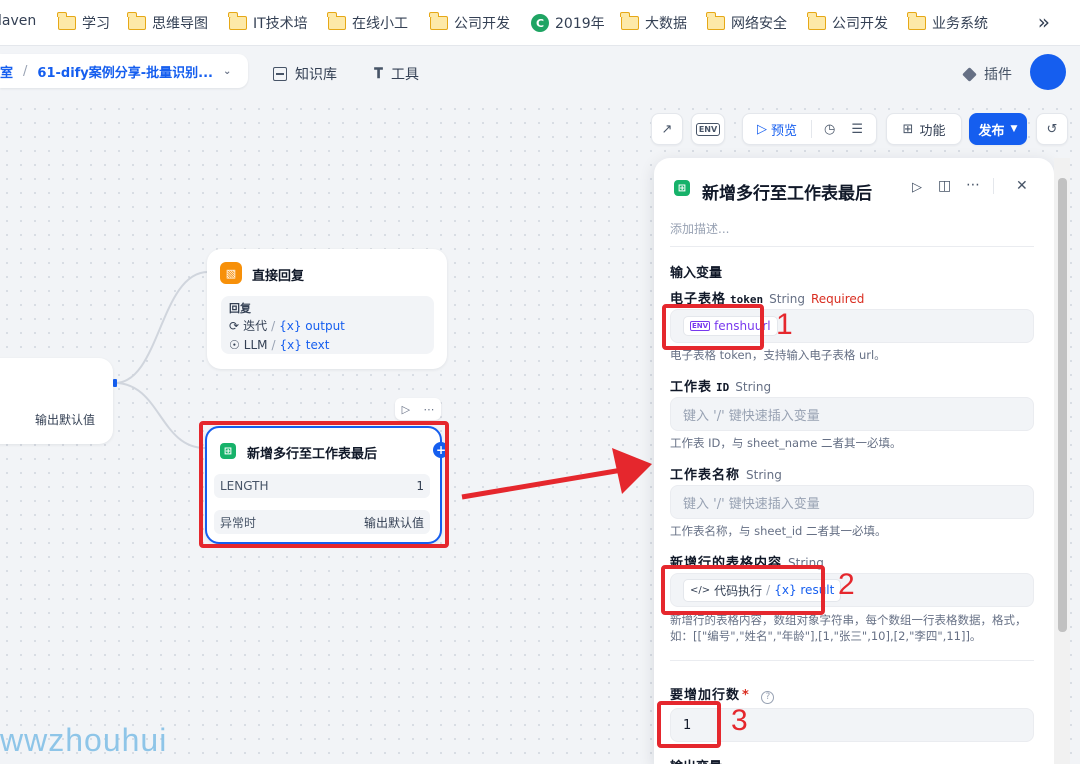  I want to click on section-input-variables: 输入变量, so click(696, 273).